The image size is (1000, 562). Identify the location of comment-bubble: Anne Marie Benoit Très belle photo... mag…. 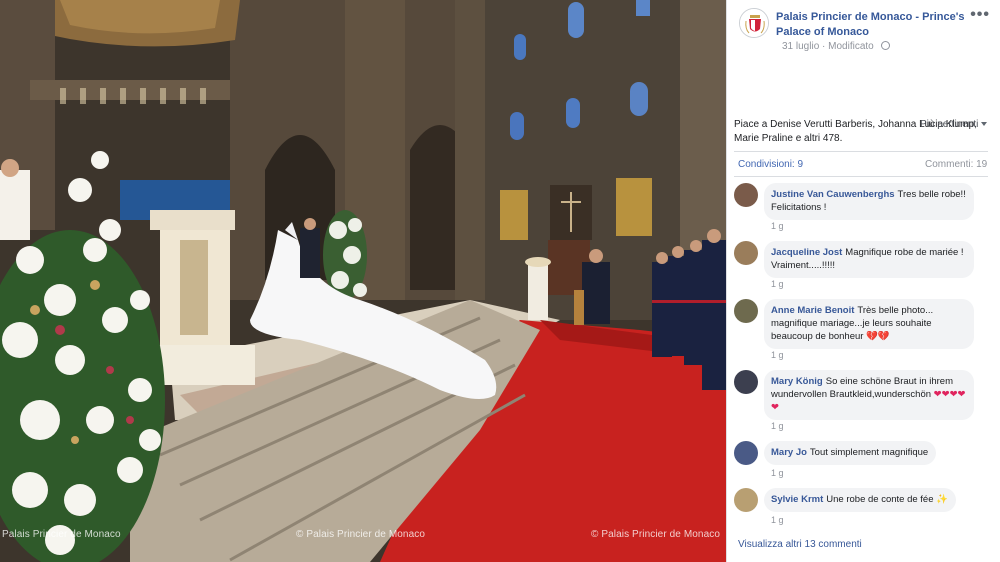
(869, 324).